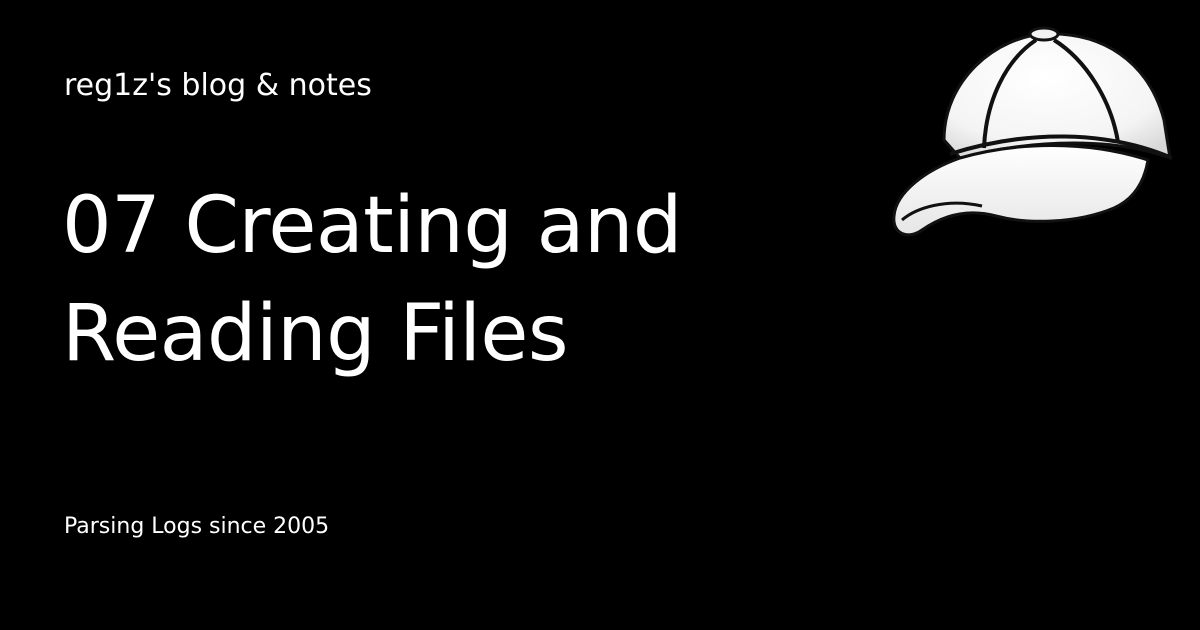 This screenshot has width=1200, height=630. What do you see at coordinates (218, 85) in the screenshot?
I see `site-name: reg1z's blog & notes` at bounding box center [218, 85].